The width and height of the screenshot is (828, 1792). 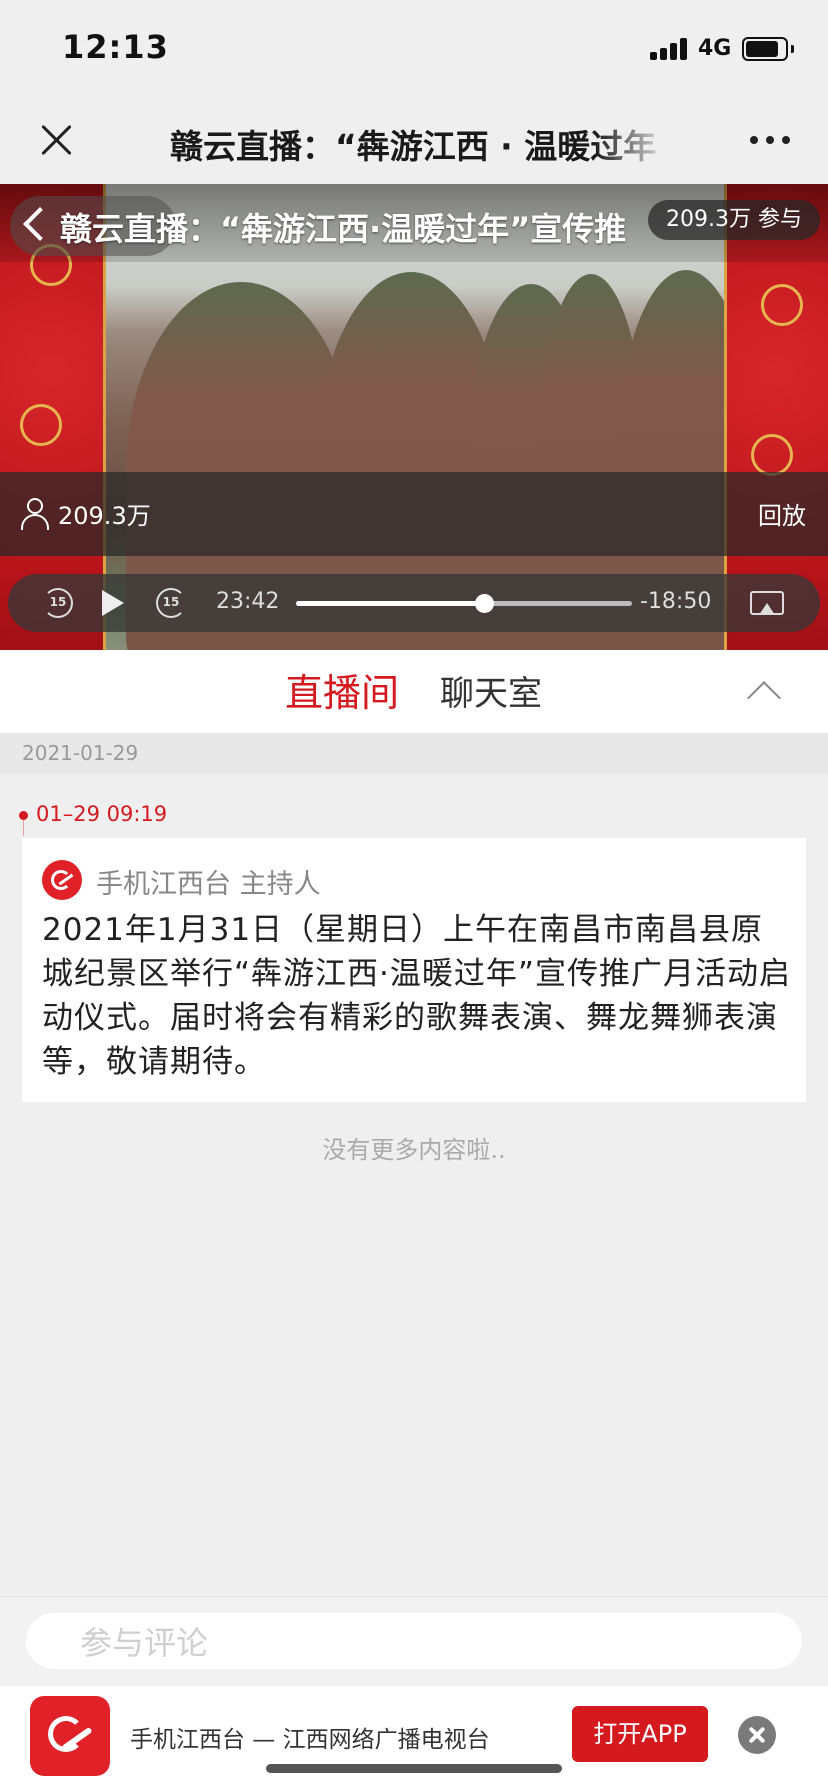 I want to click on video-controls: 15 15 23:42 -18:50, so click(x=414, y=603).